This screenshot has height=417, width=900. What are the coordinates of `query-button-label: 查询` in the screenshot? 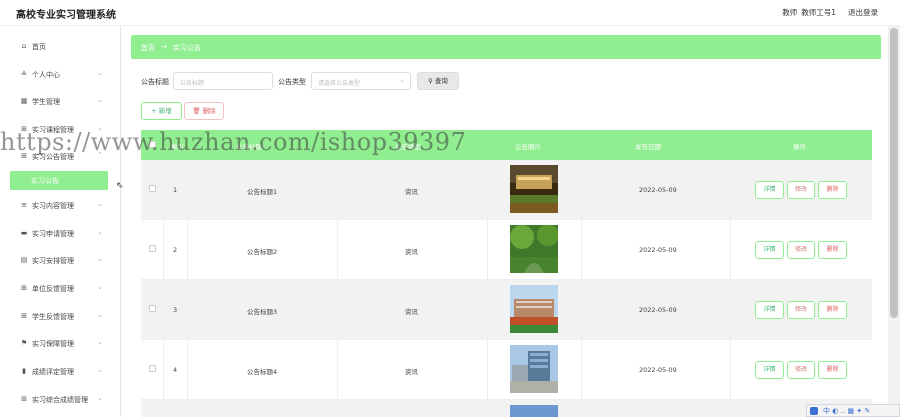 It's located at (441, 81).